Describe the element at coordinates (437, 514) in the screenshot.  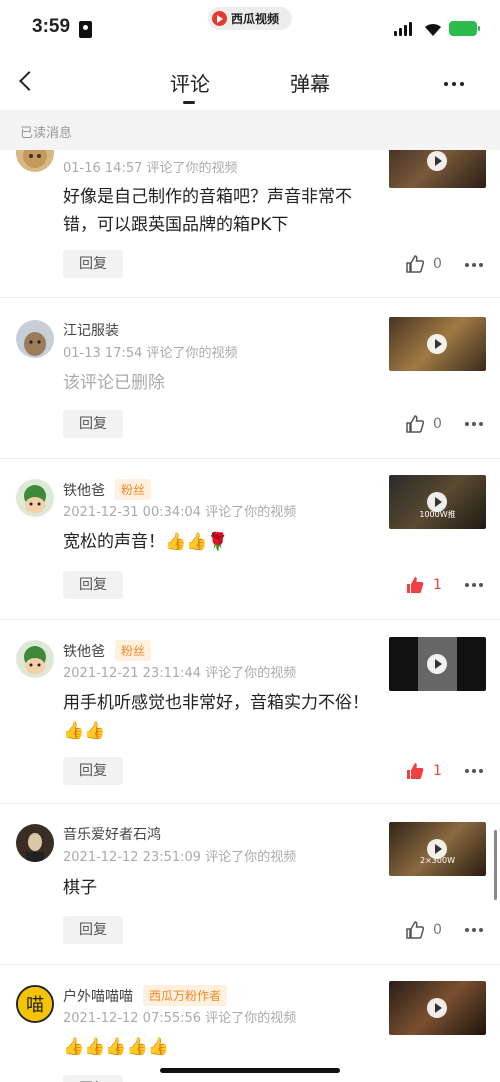
I see `thumbnail-caption: 1000W推` at that location.